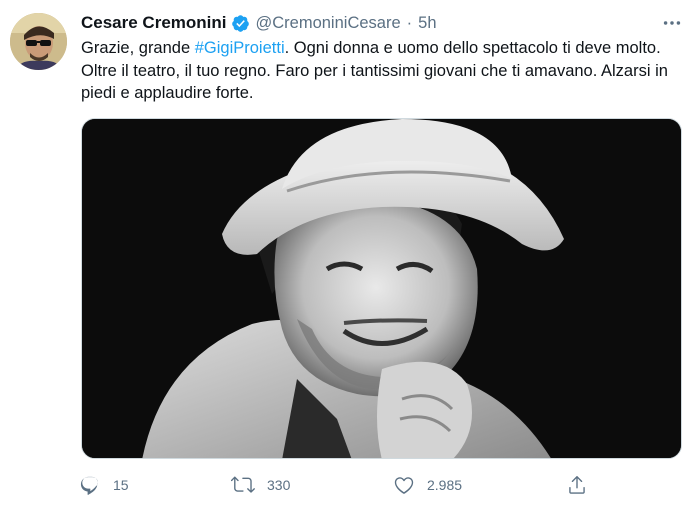 This screenshot has height=509, width=700. What do you see at coordinates (328, 23) in the screenshot?
I see `author-handle: @CremoniniCesare` at bounding box center [328, 23].